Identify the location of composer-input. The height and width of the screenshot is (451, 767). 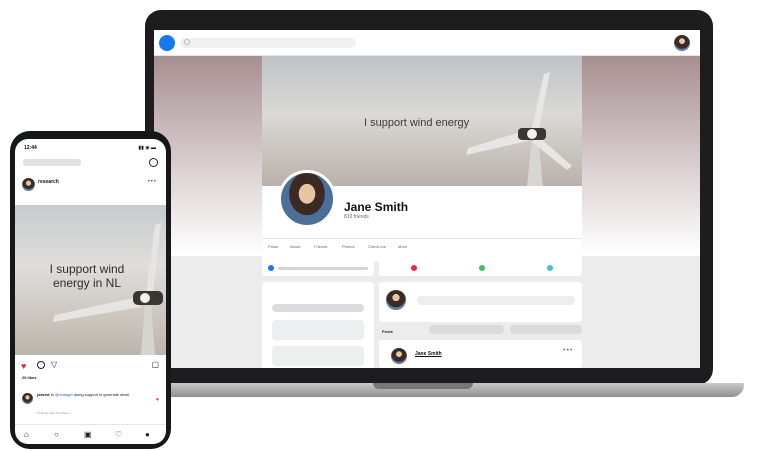
(496, 300).